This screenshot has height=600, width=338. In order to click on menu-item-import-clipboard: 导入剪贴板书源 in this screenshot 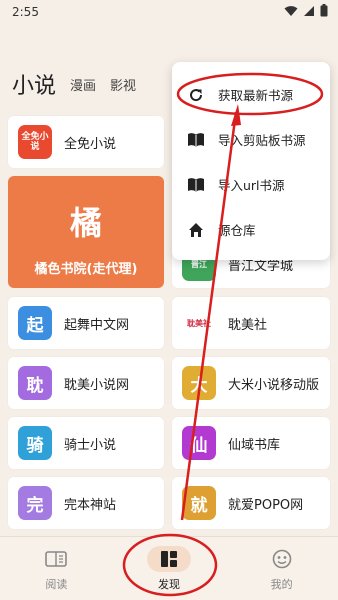, I will do `click(251, 139)`.